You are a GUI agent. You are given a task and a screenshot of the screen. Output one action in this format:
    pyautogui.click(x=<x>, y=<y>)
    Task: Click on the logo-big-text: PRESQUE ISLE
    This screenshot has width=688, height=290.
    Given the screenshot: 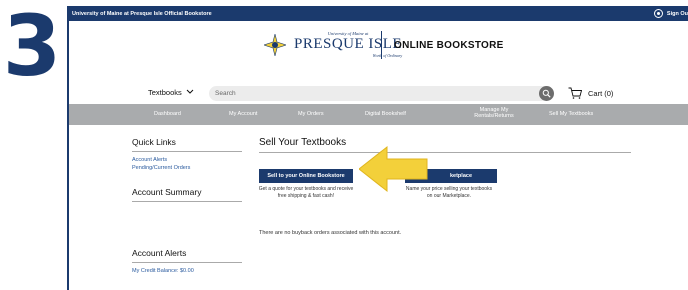 What is the action you would take?
    pyautogui.click(x=348, y=44)
    